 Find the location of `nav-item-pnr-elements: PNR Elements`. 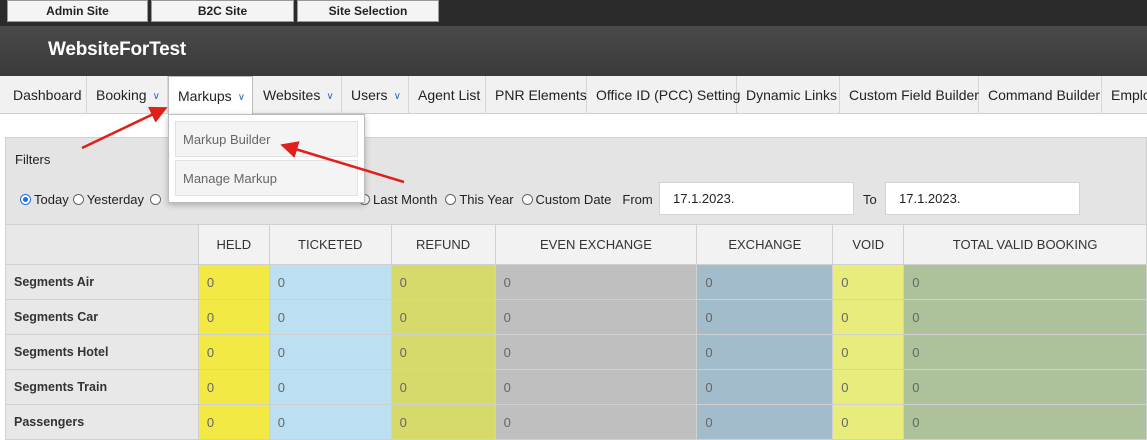

nav-item-pnr-elements: PNR Elements is located at coordinates (536, 95).